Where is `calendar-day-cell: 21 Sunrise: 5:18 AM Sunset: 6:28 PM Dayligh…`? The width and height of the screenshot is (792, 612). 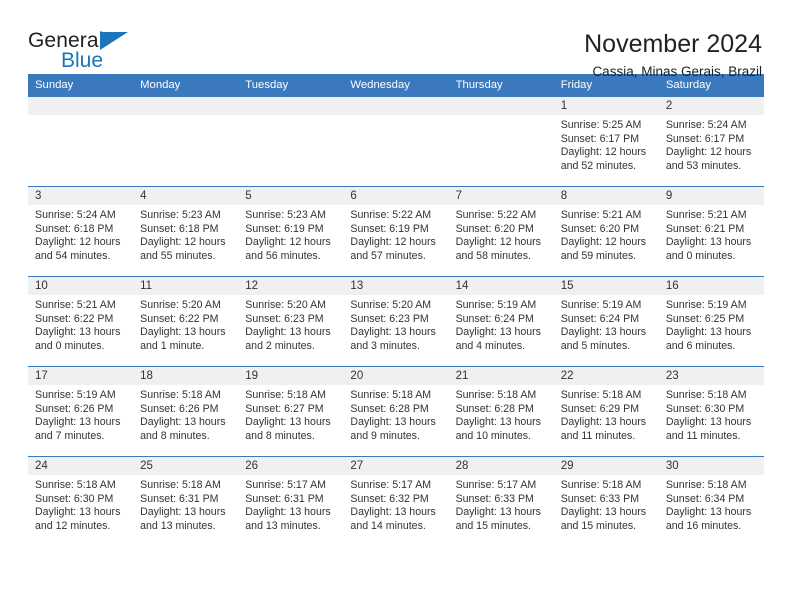 calendar-day-cell: 21 Sunrise: 5:18 AM Sunset: 6:28 PM Dayligh… is located at coordinates (501, 411).